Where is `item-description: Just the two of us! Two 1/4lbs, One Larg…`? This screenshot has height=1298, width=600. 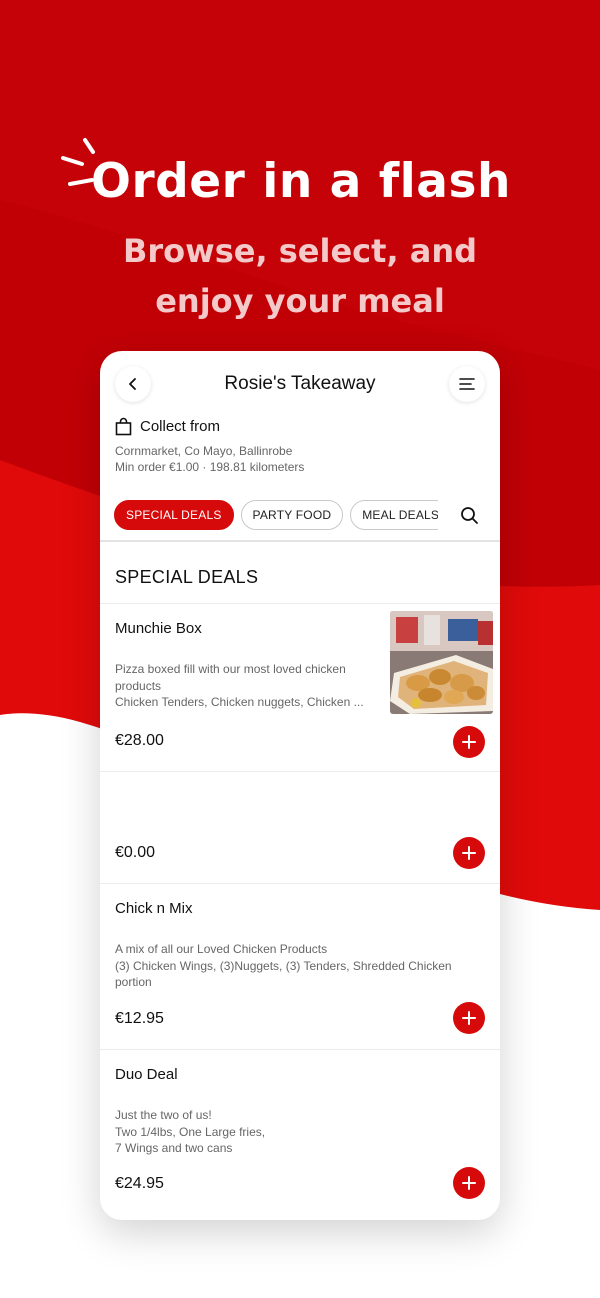
item-description: Just the two of us! Two 1/4lbs, One Larg… is located at coordinates (265, 1132).